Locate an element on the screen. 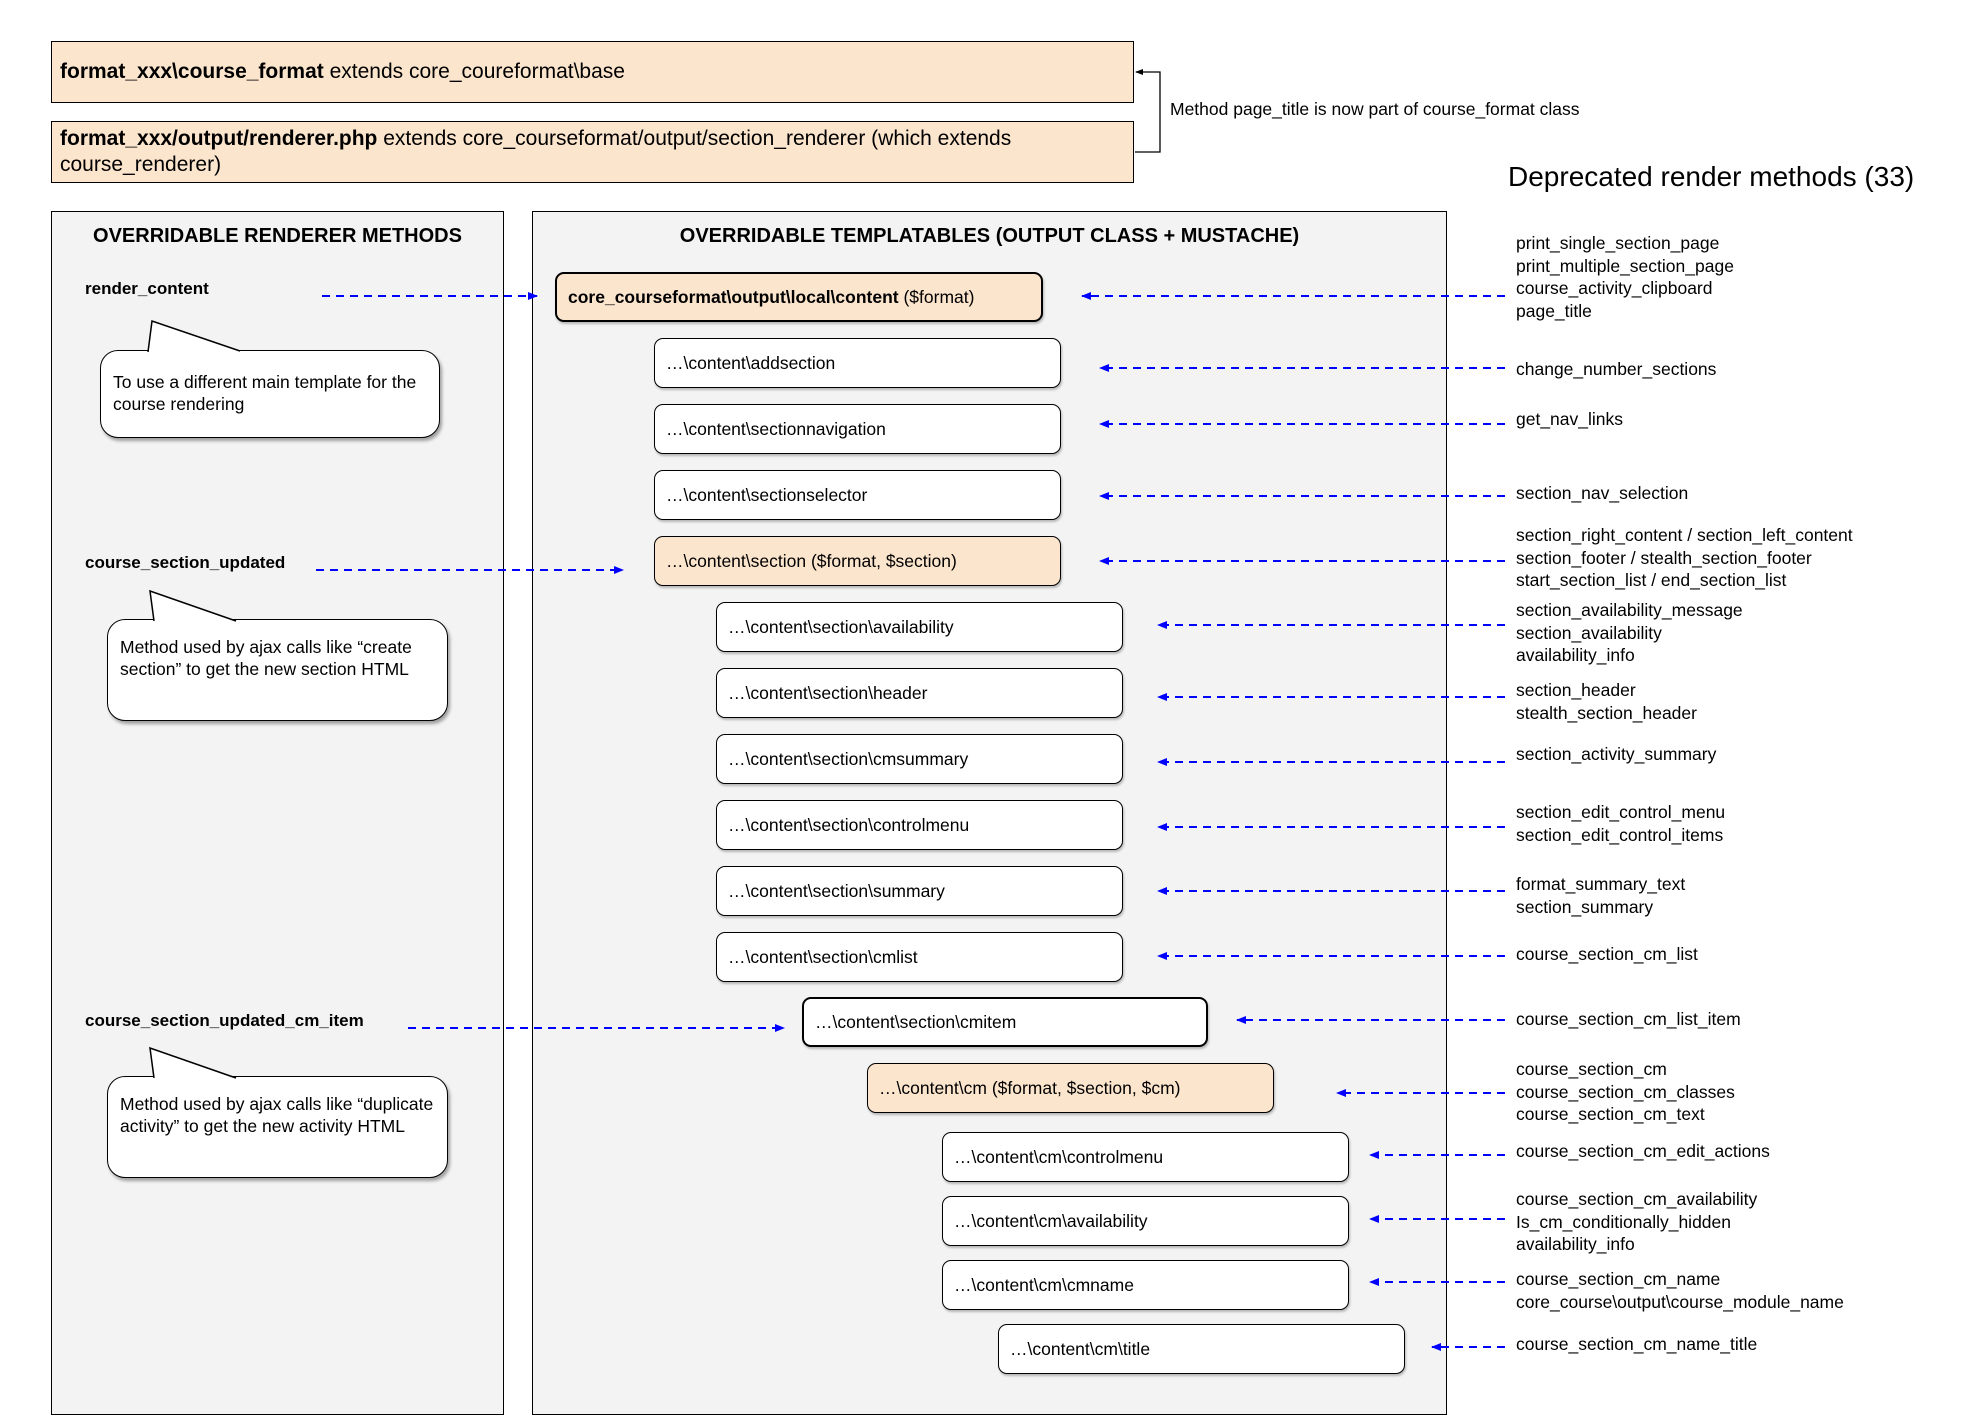 Image resolution: width=1964 pixels, height=1427 pixels. page-title-bracket is located at coordinates (1148, 111).